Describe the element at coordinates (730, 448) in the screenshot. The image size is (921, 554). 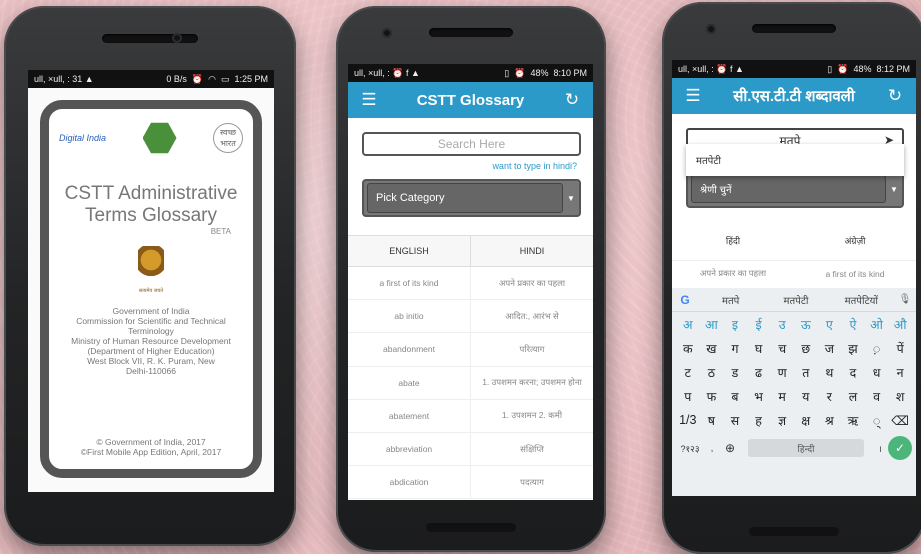
I see `globe-icon: ⊕` at that location.